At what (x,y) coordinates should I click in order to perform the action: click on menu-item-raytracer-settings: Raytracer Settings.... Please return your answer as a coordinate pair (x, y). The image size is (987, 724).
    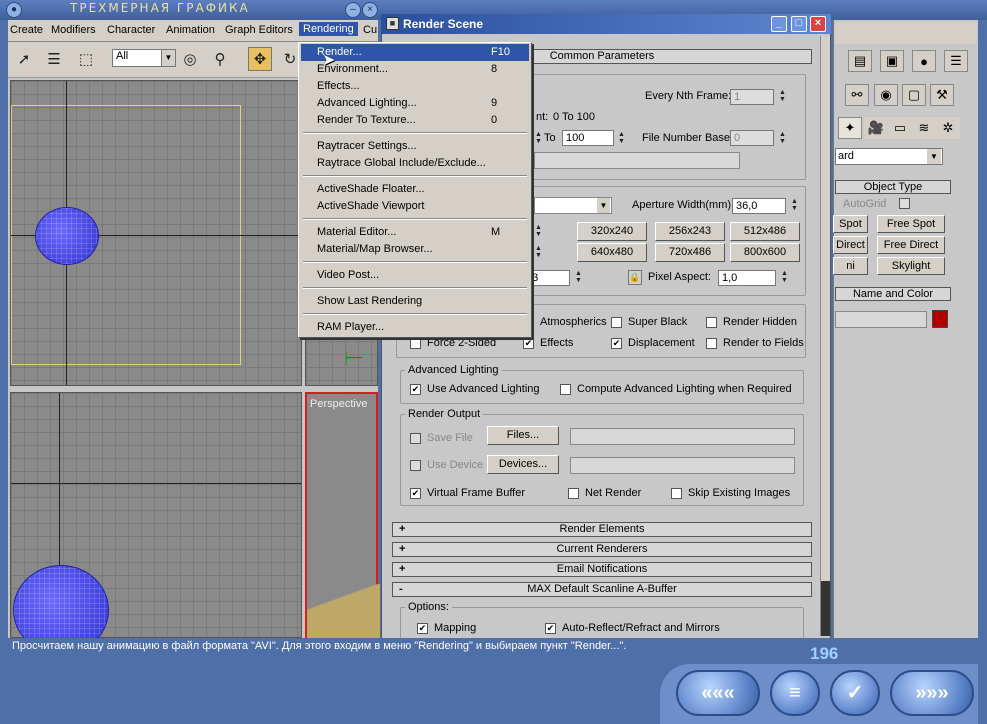
    Looking at the image, I should click on (415, 146).